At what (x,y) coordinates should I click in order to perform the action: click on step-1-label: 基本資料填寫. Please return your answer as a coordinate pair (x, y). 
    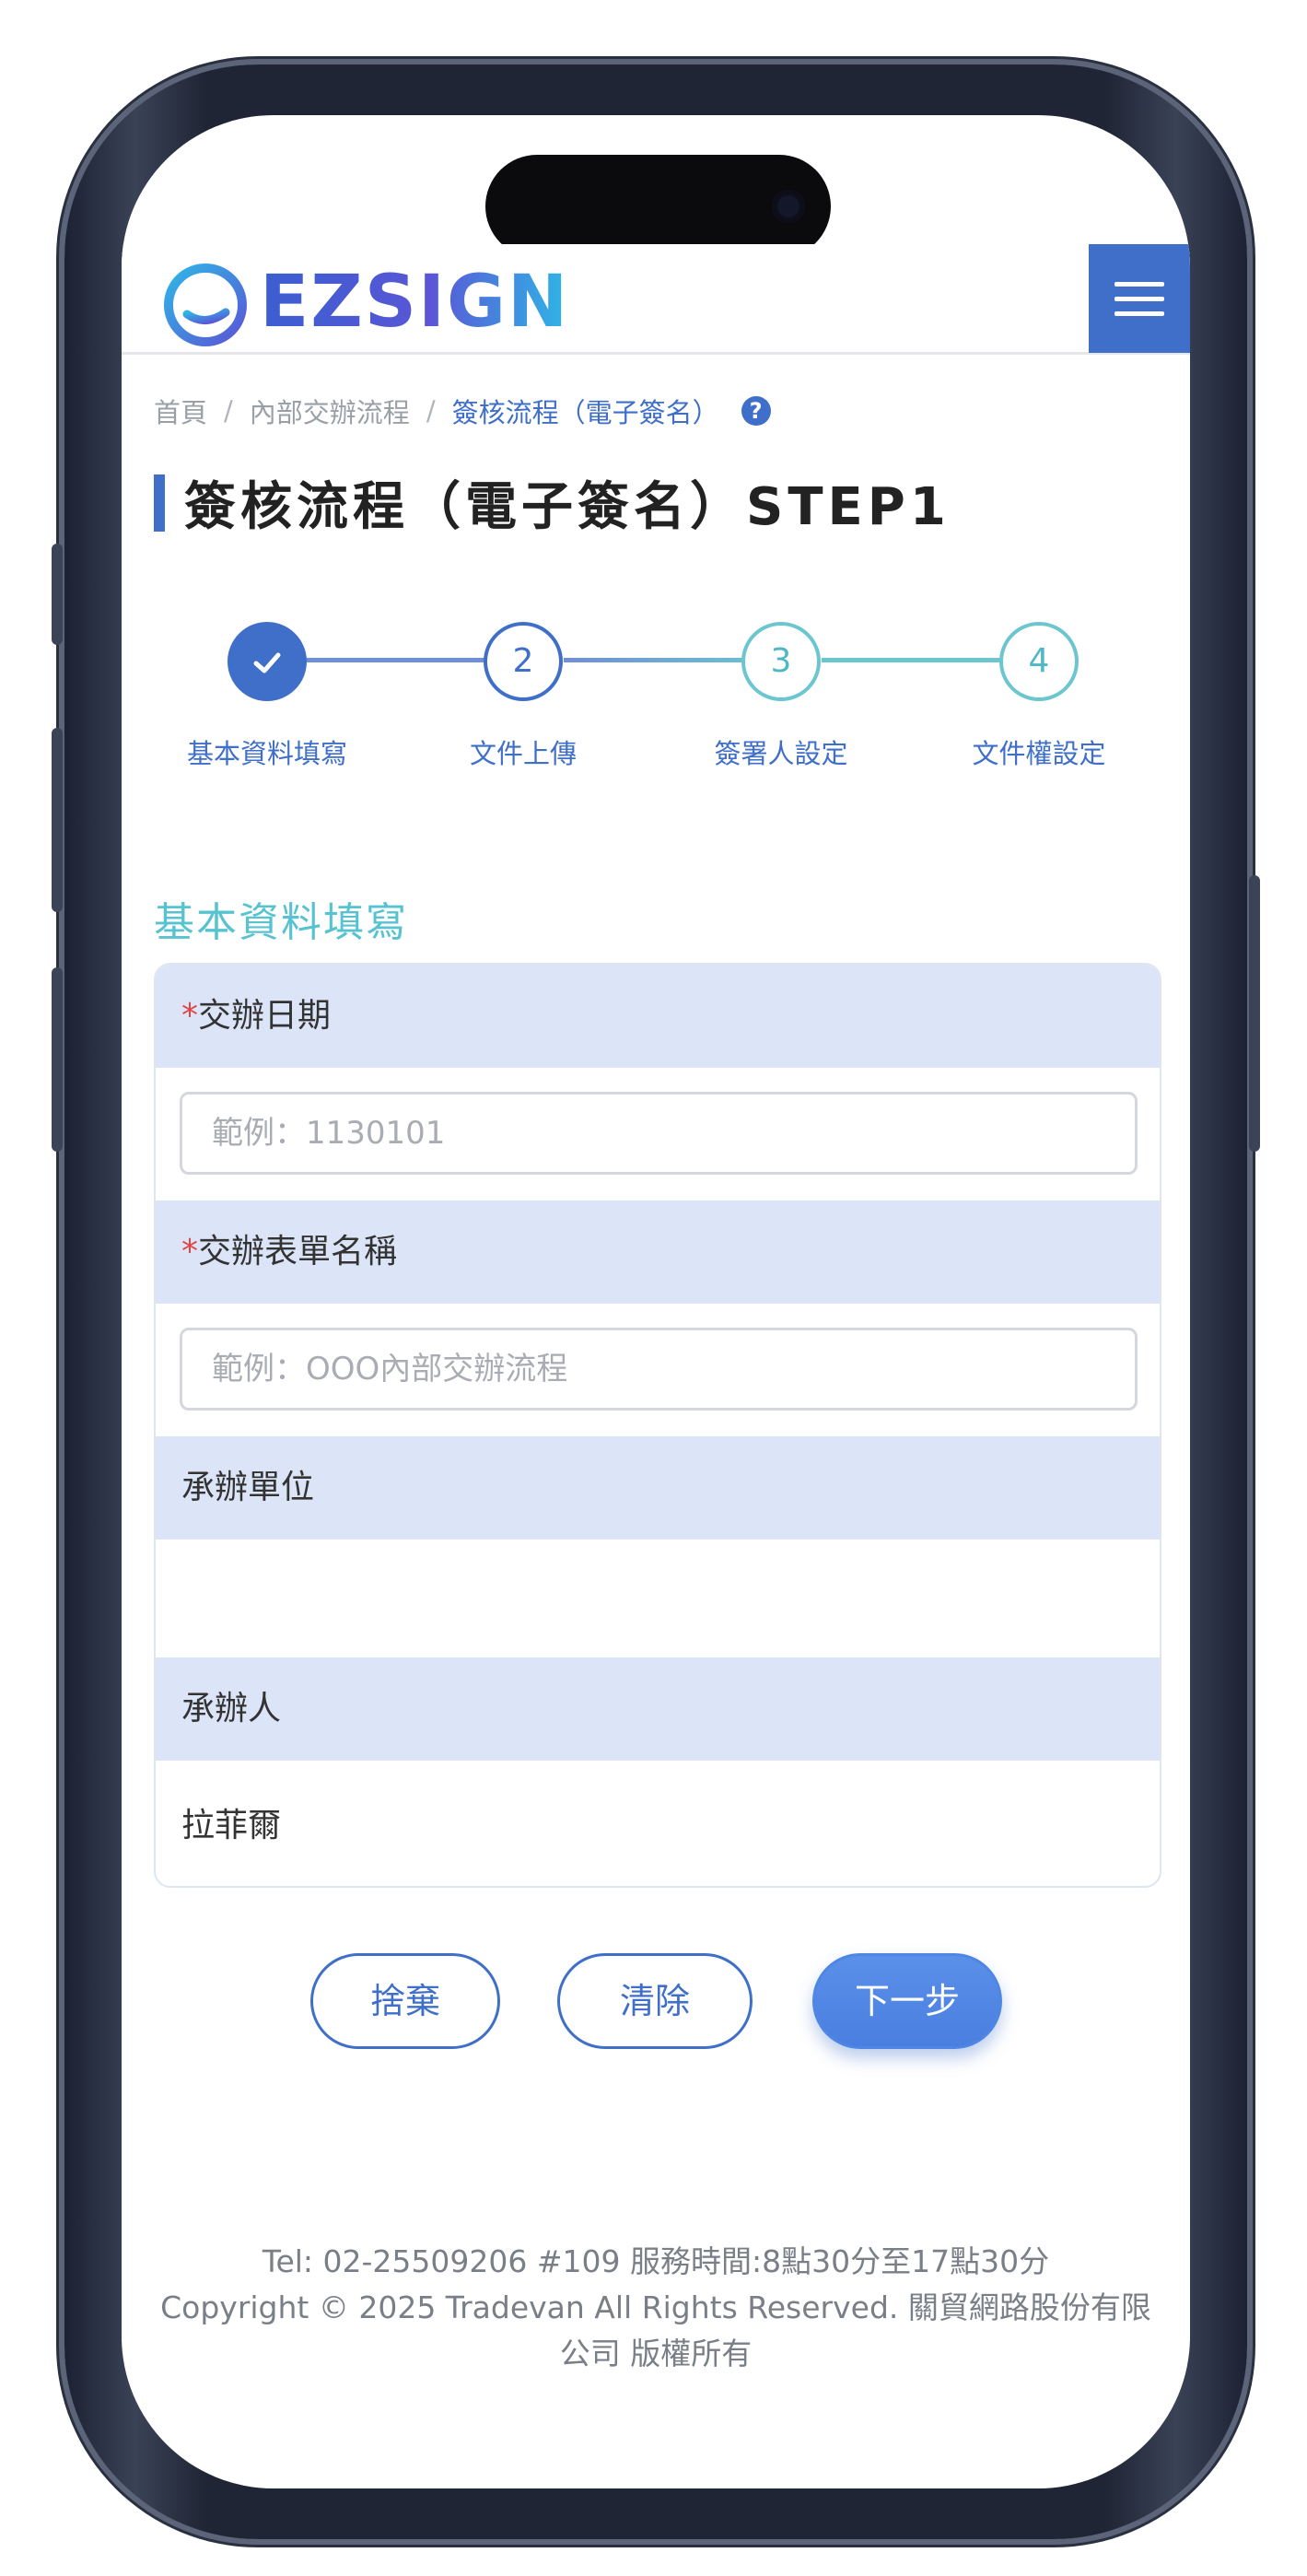
    Looking at the image, I should click on (266, 753).